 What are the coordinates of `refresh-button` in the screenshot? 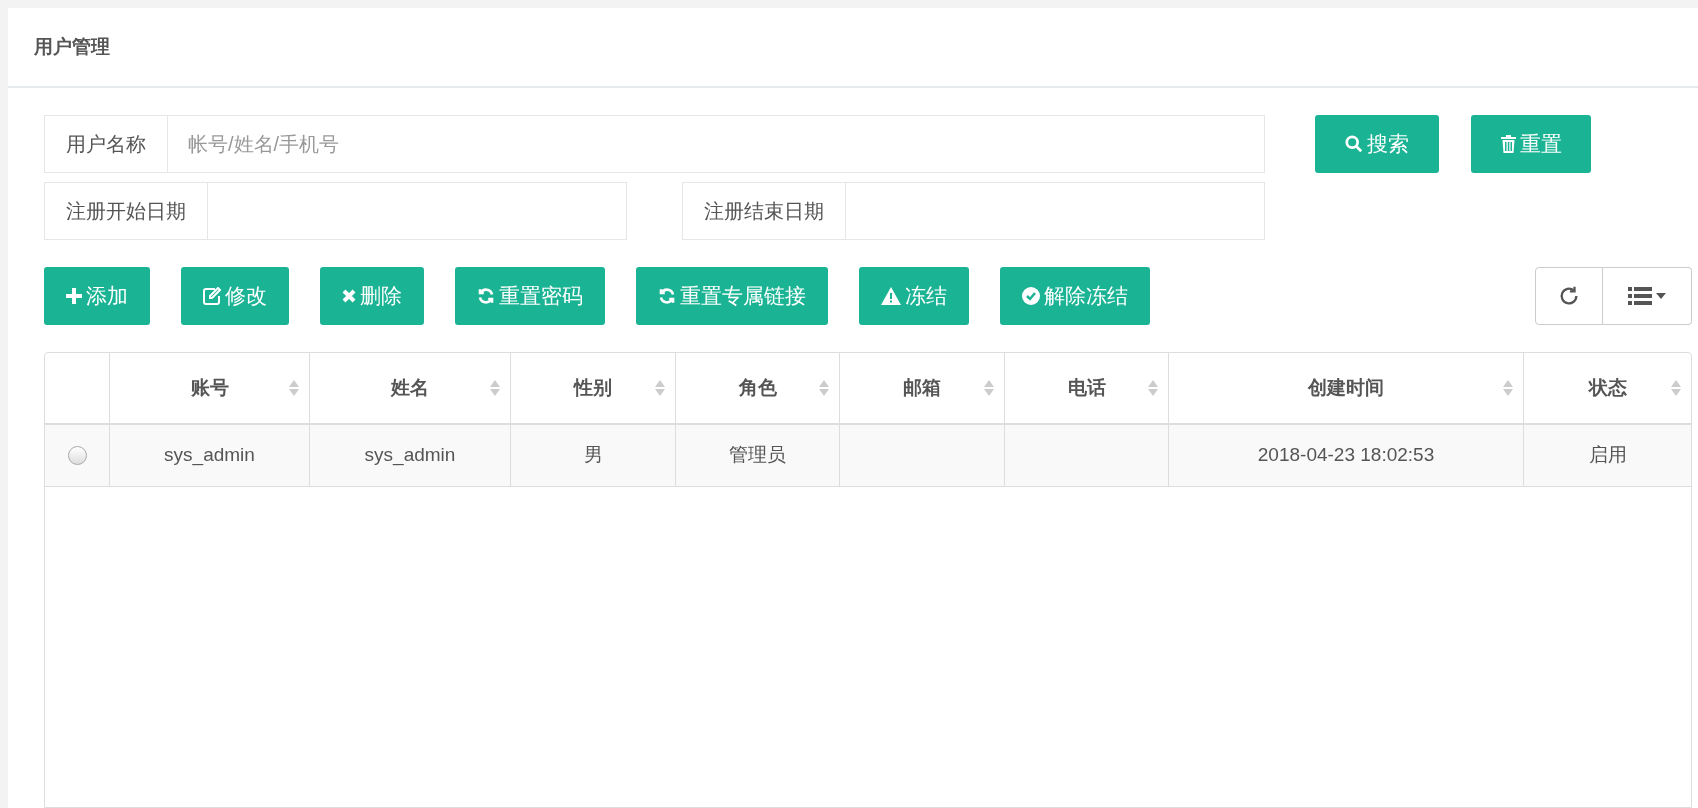 It's located at (1569, 296).